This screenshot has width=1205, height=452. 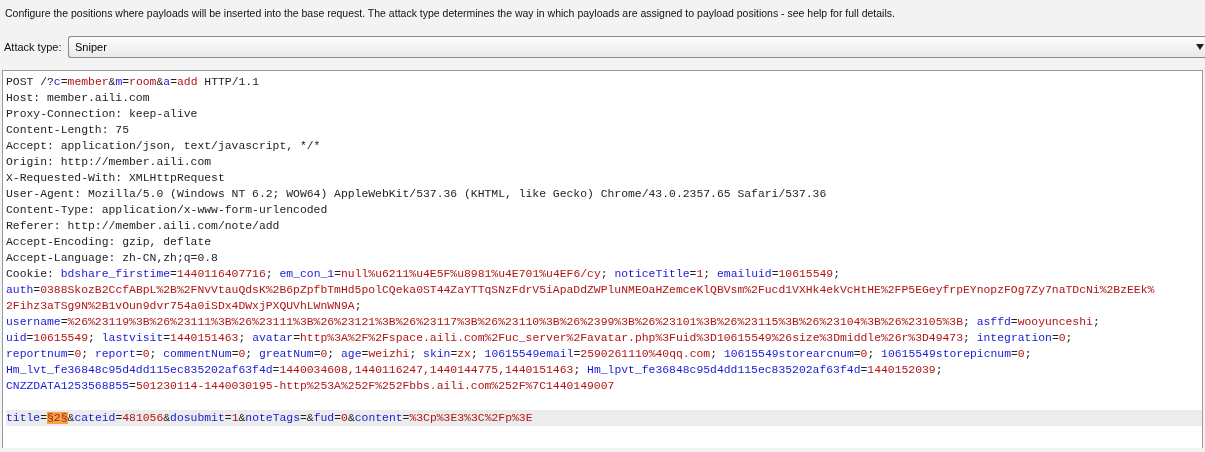 What do you see at coordinates (167, 210) in the screenshot?
I see `request-line: Content-Type: application/x-www-form-urlencoded` at bounding box center [167, 210].